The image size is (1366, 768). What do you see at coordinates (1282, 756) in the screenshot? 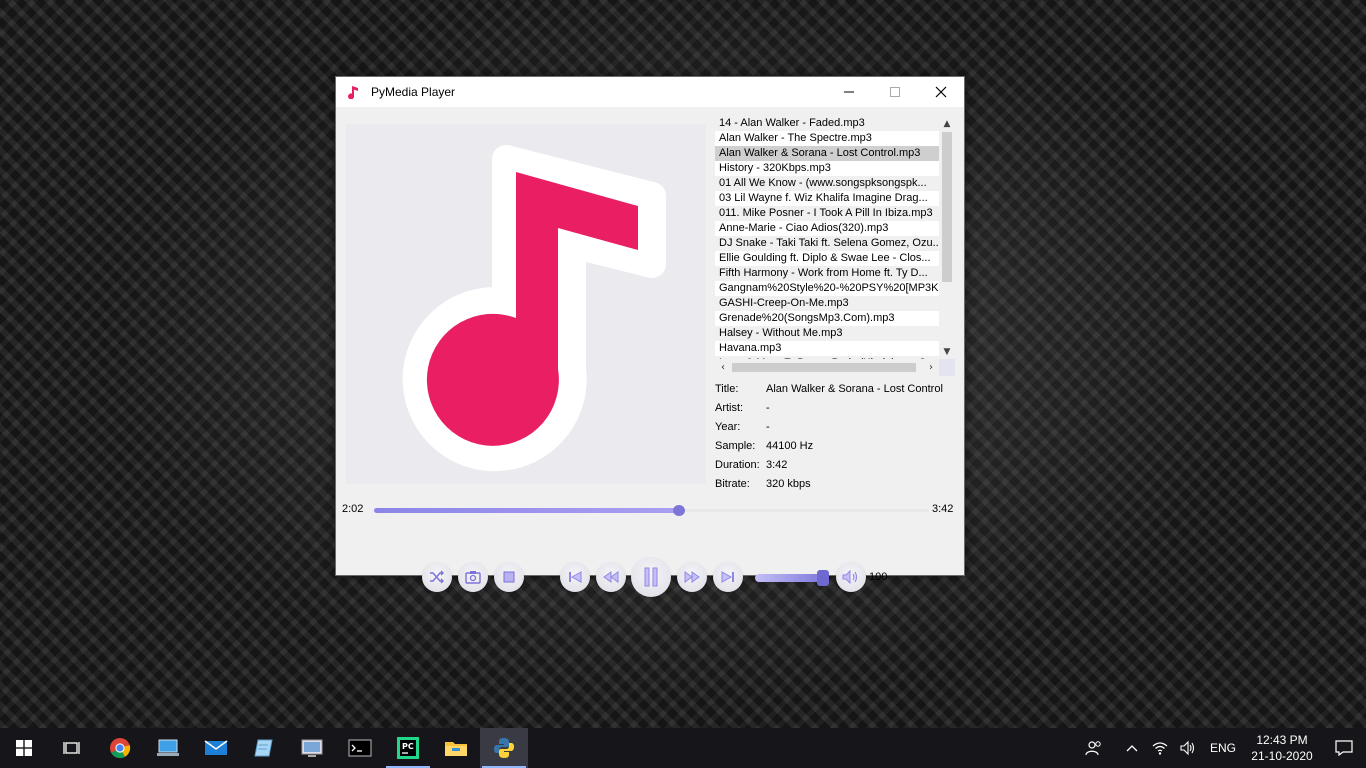
I see `clock-date: 21-10-2020` at bounding box center [1282, 756].